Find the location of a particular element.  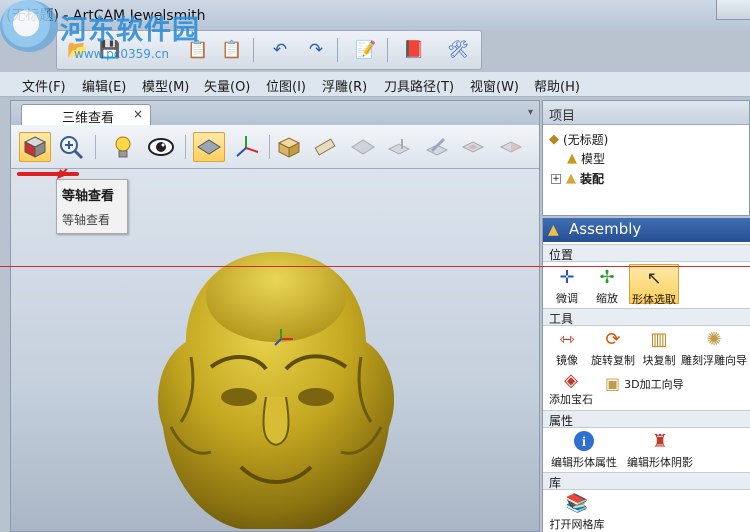

relief-icon is located at coordinates (511, 147).